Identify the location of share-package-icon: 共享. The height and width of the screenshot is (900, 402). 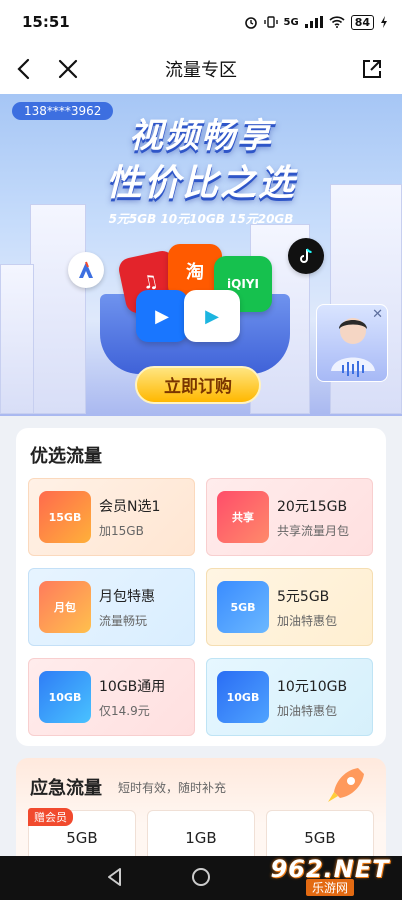
(243, 517).